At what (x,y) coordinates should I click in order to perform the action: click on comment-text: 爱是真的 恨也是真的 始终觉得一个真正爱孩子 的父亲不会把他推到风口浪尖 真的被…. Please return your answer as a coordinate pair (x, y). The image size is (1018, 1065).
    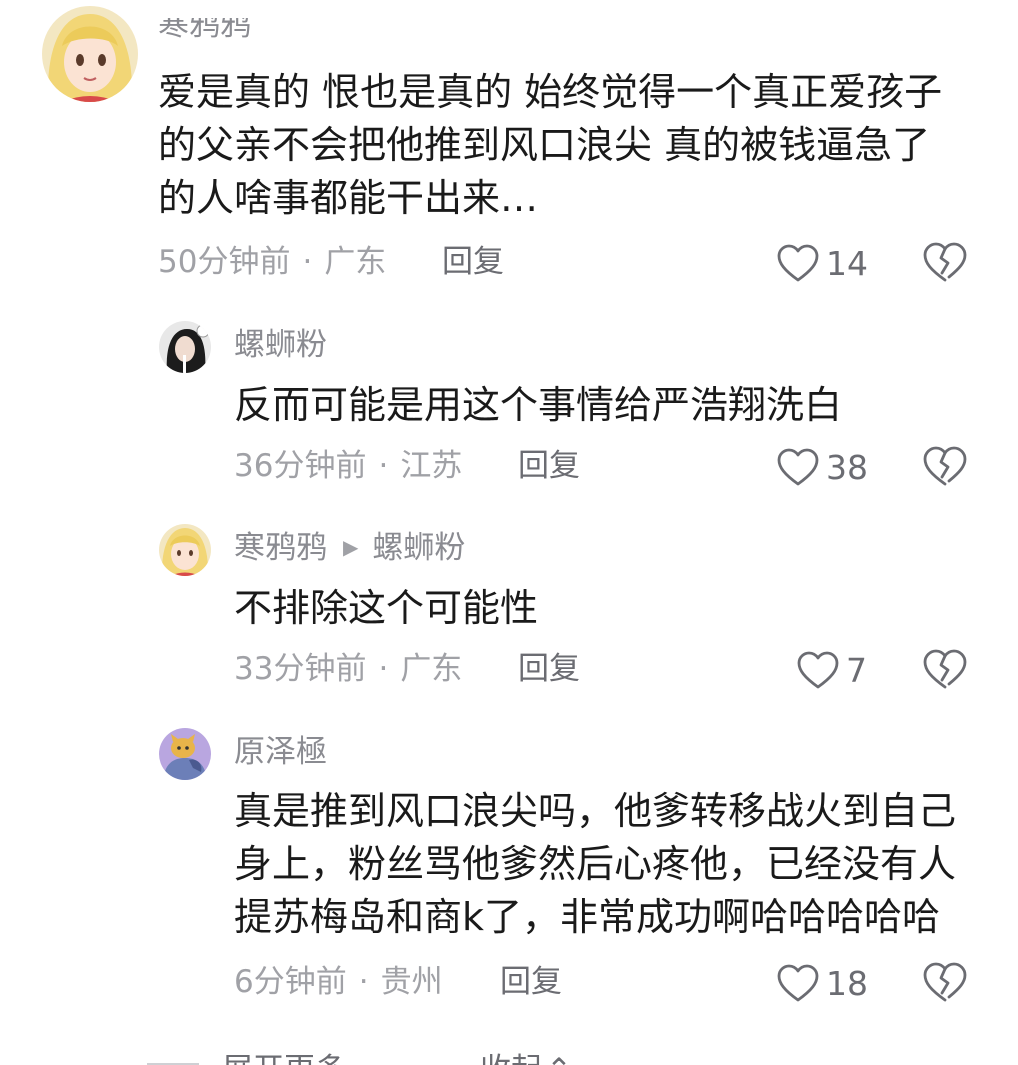
    Looking at the image, I should click on (550, 145).